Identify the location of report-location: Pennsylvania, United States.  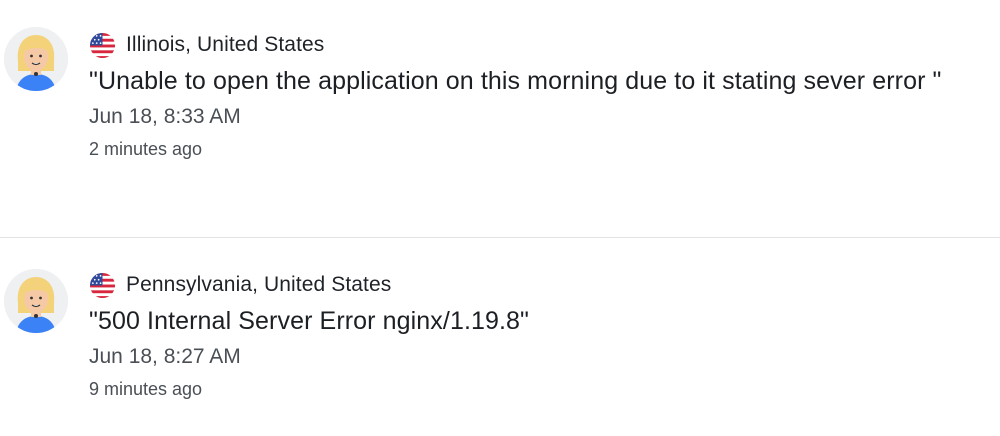
(529, 285).